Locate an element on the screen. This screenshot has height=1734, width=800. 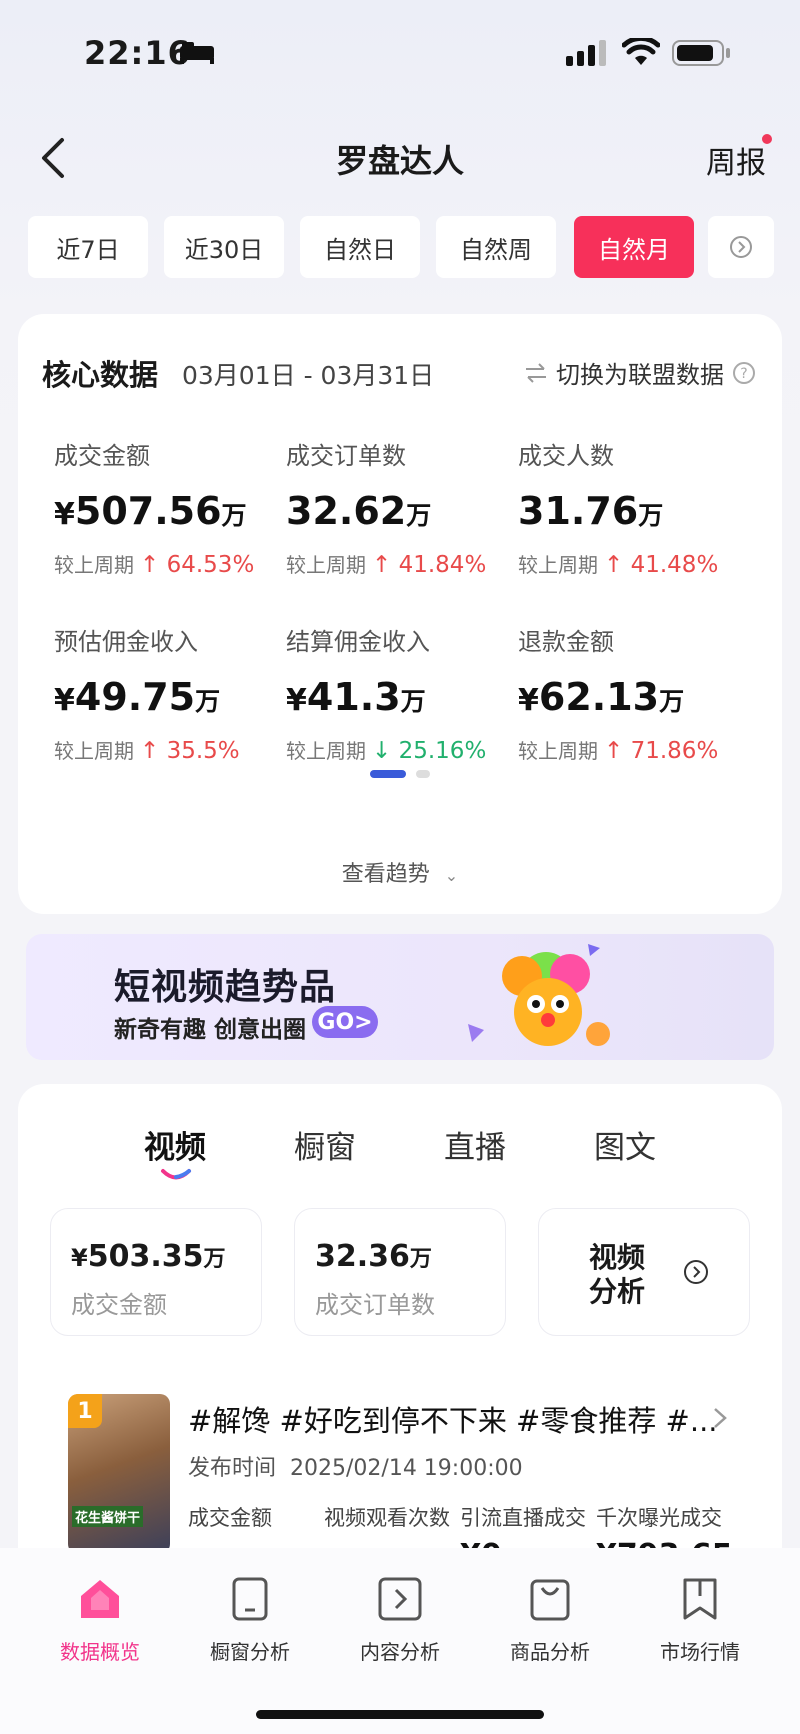
stat-value: 503.35 is located at coordinates (145, 1256).